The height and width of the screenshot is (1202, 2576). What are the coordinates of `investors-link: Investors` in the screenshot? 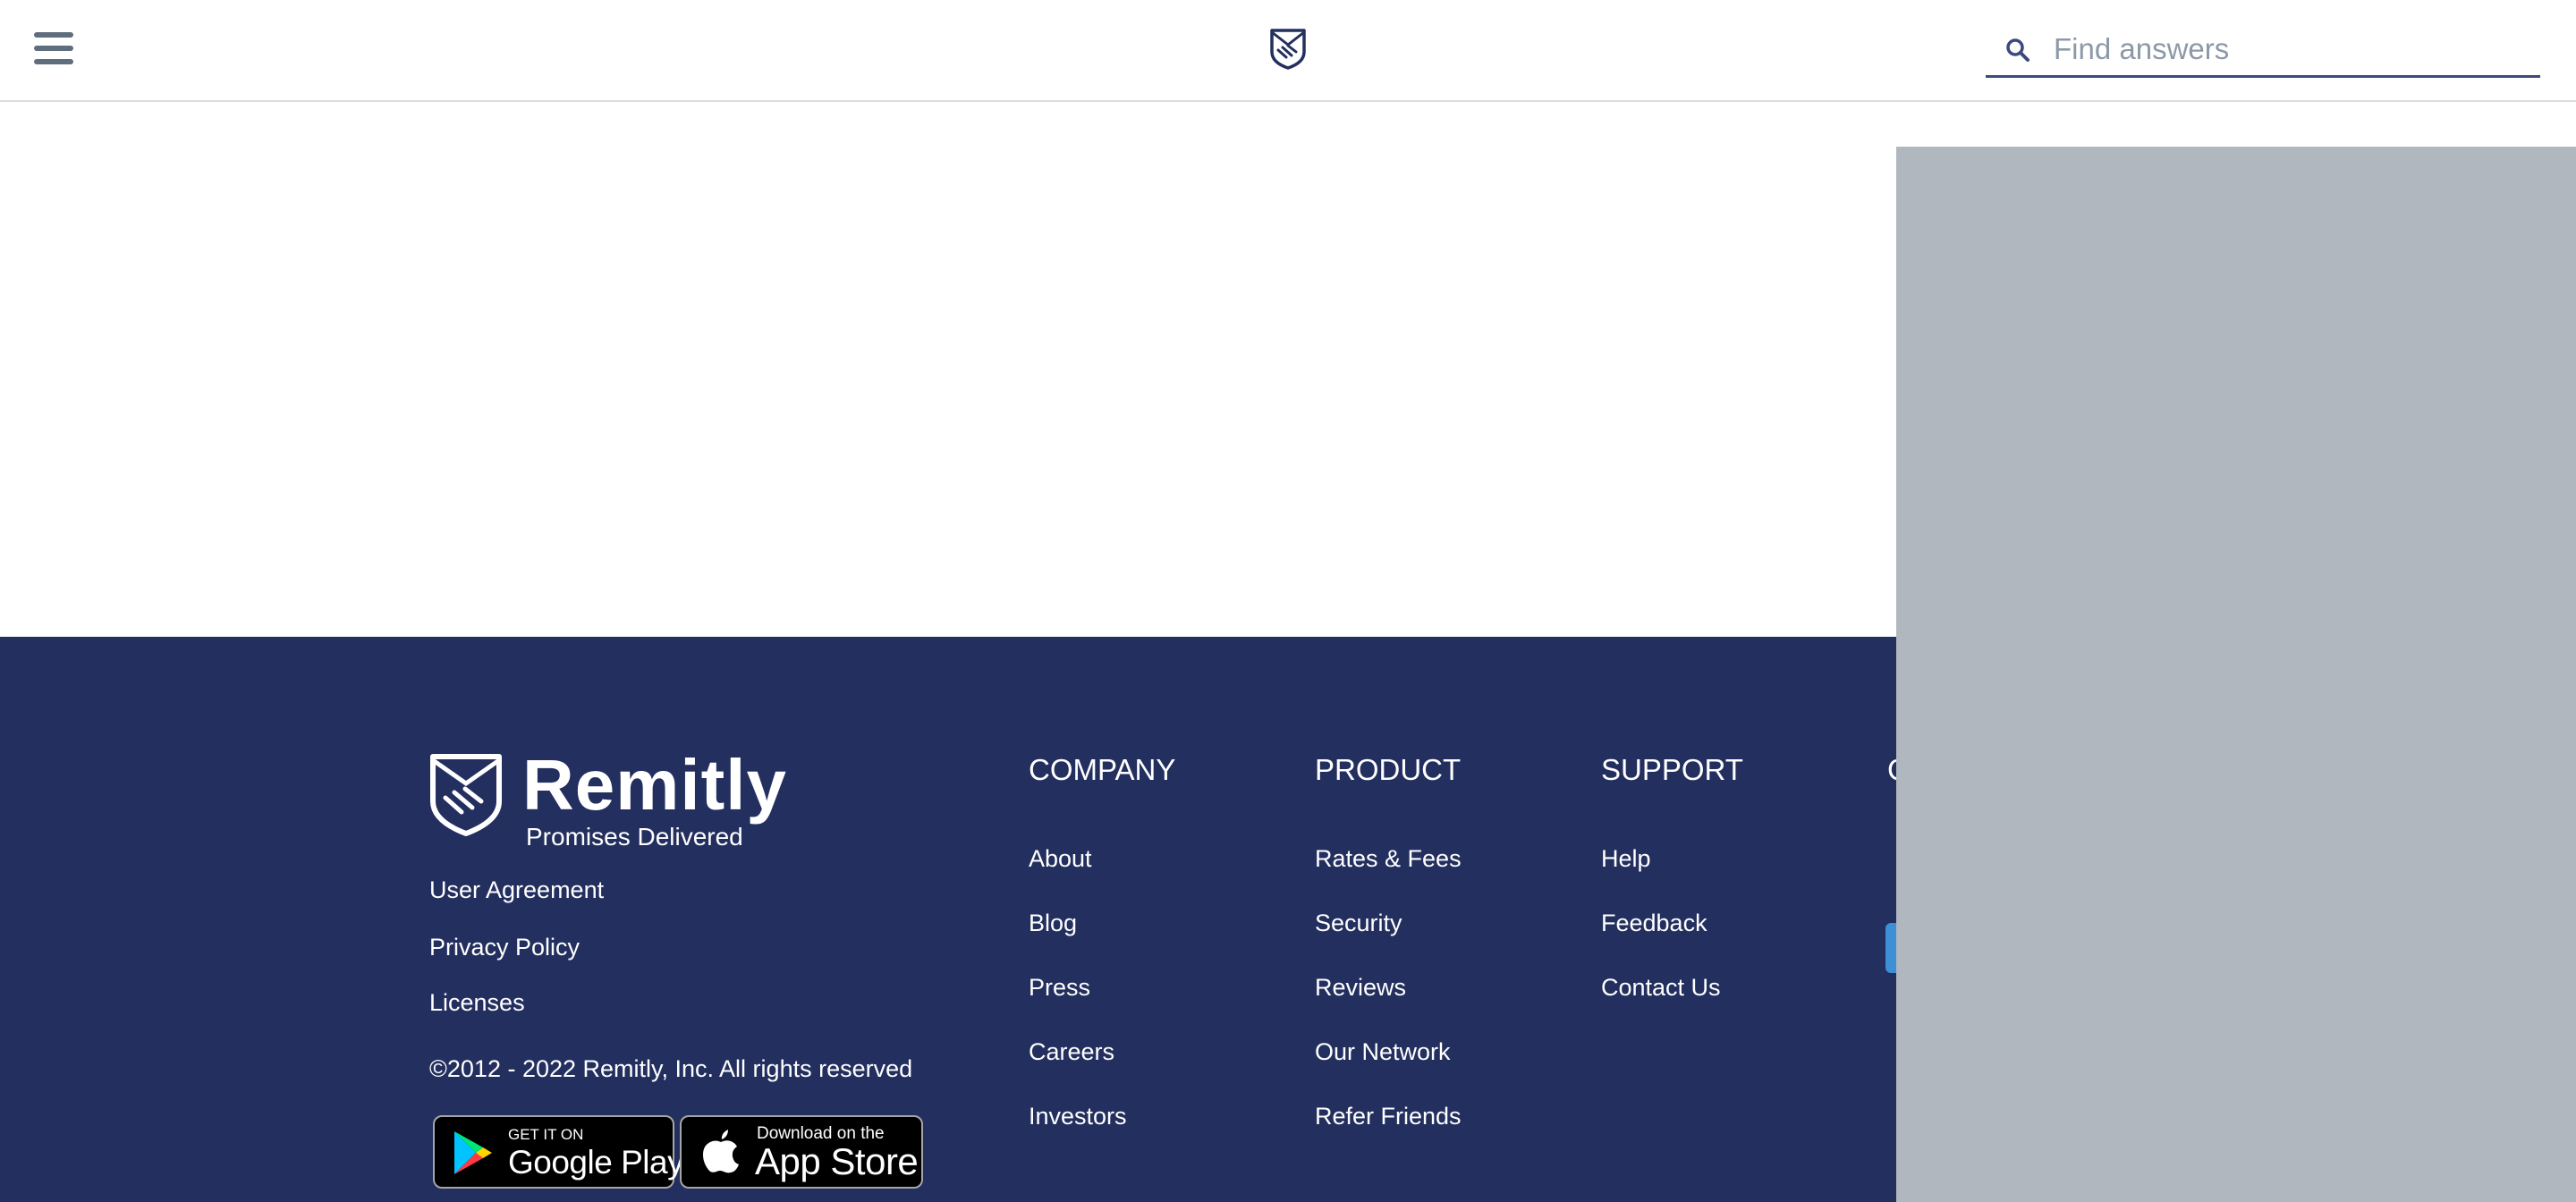 It's located at (1078, 1116).